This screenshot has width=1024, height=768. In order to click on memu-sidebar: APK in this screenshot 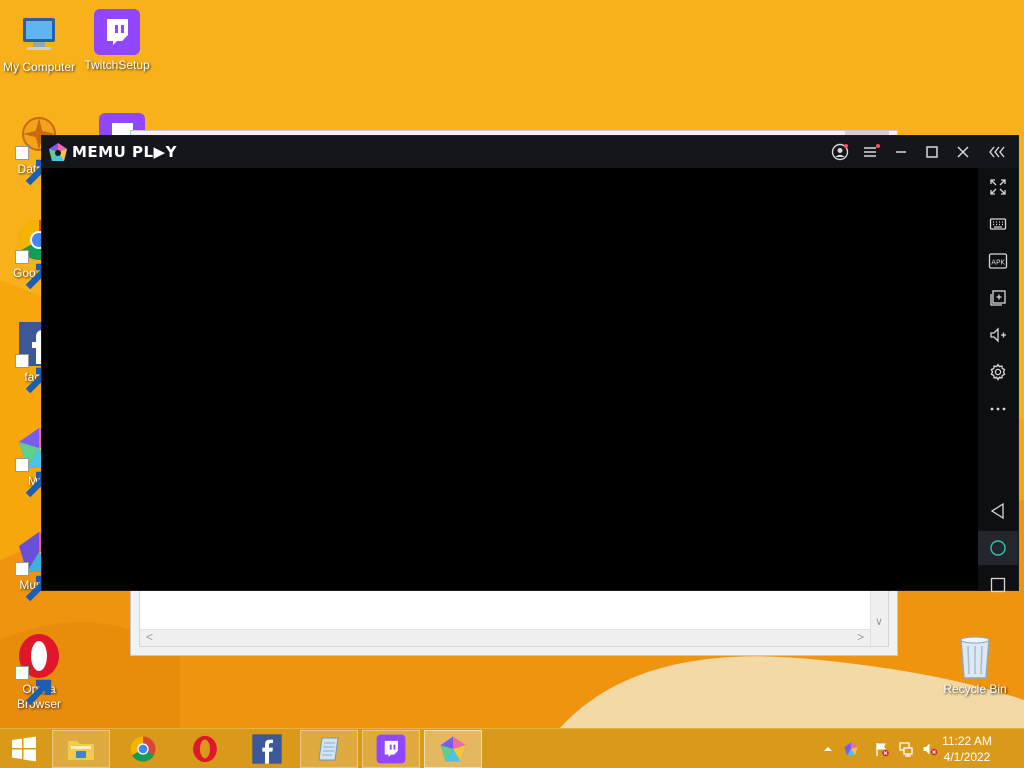, I will do `click(998, 380)`.